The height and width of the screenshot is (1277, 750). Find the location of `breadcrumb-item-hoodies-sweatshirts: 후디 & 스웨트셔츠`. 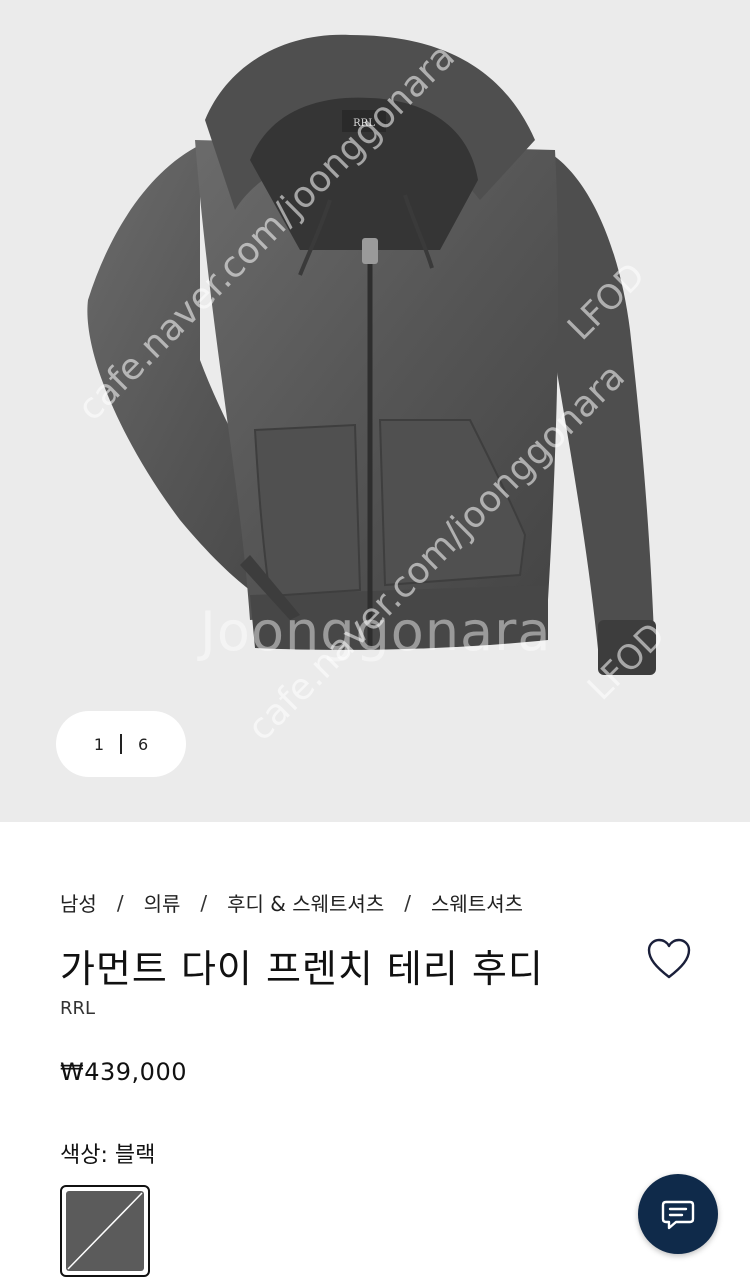

breadcrumb-item-hoodies-sweatshirts: 후디 & 스웨트셔츠 is located at coordinates (305, 902).